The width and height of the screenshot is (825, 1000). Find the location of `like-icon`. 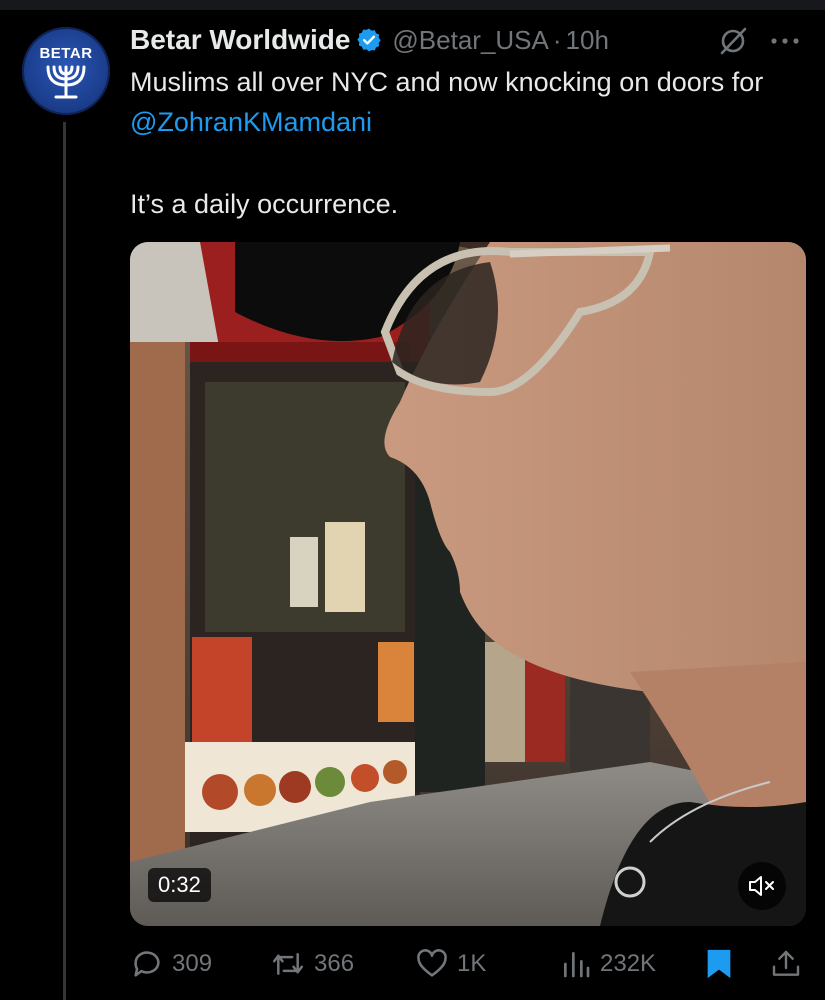

like-icon is located at coordinates (432, 963).